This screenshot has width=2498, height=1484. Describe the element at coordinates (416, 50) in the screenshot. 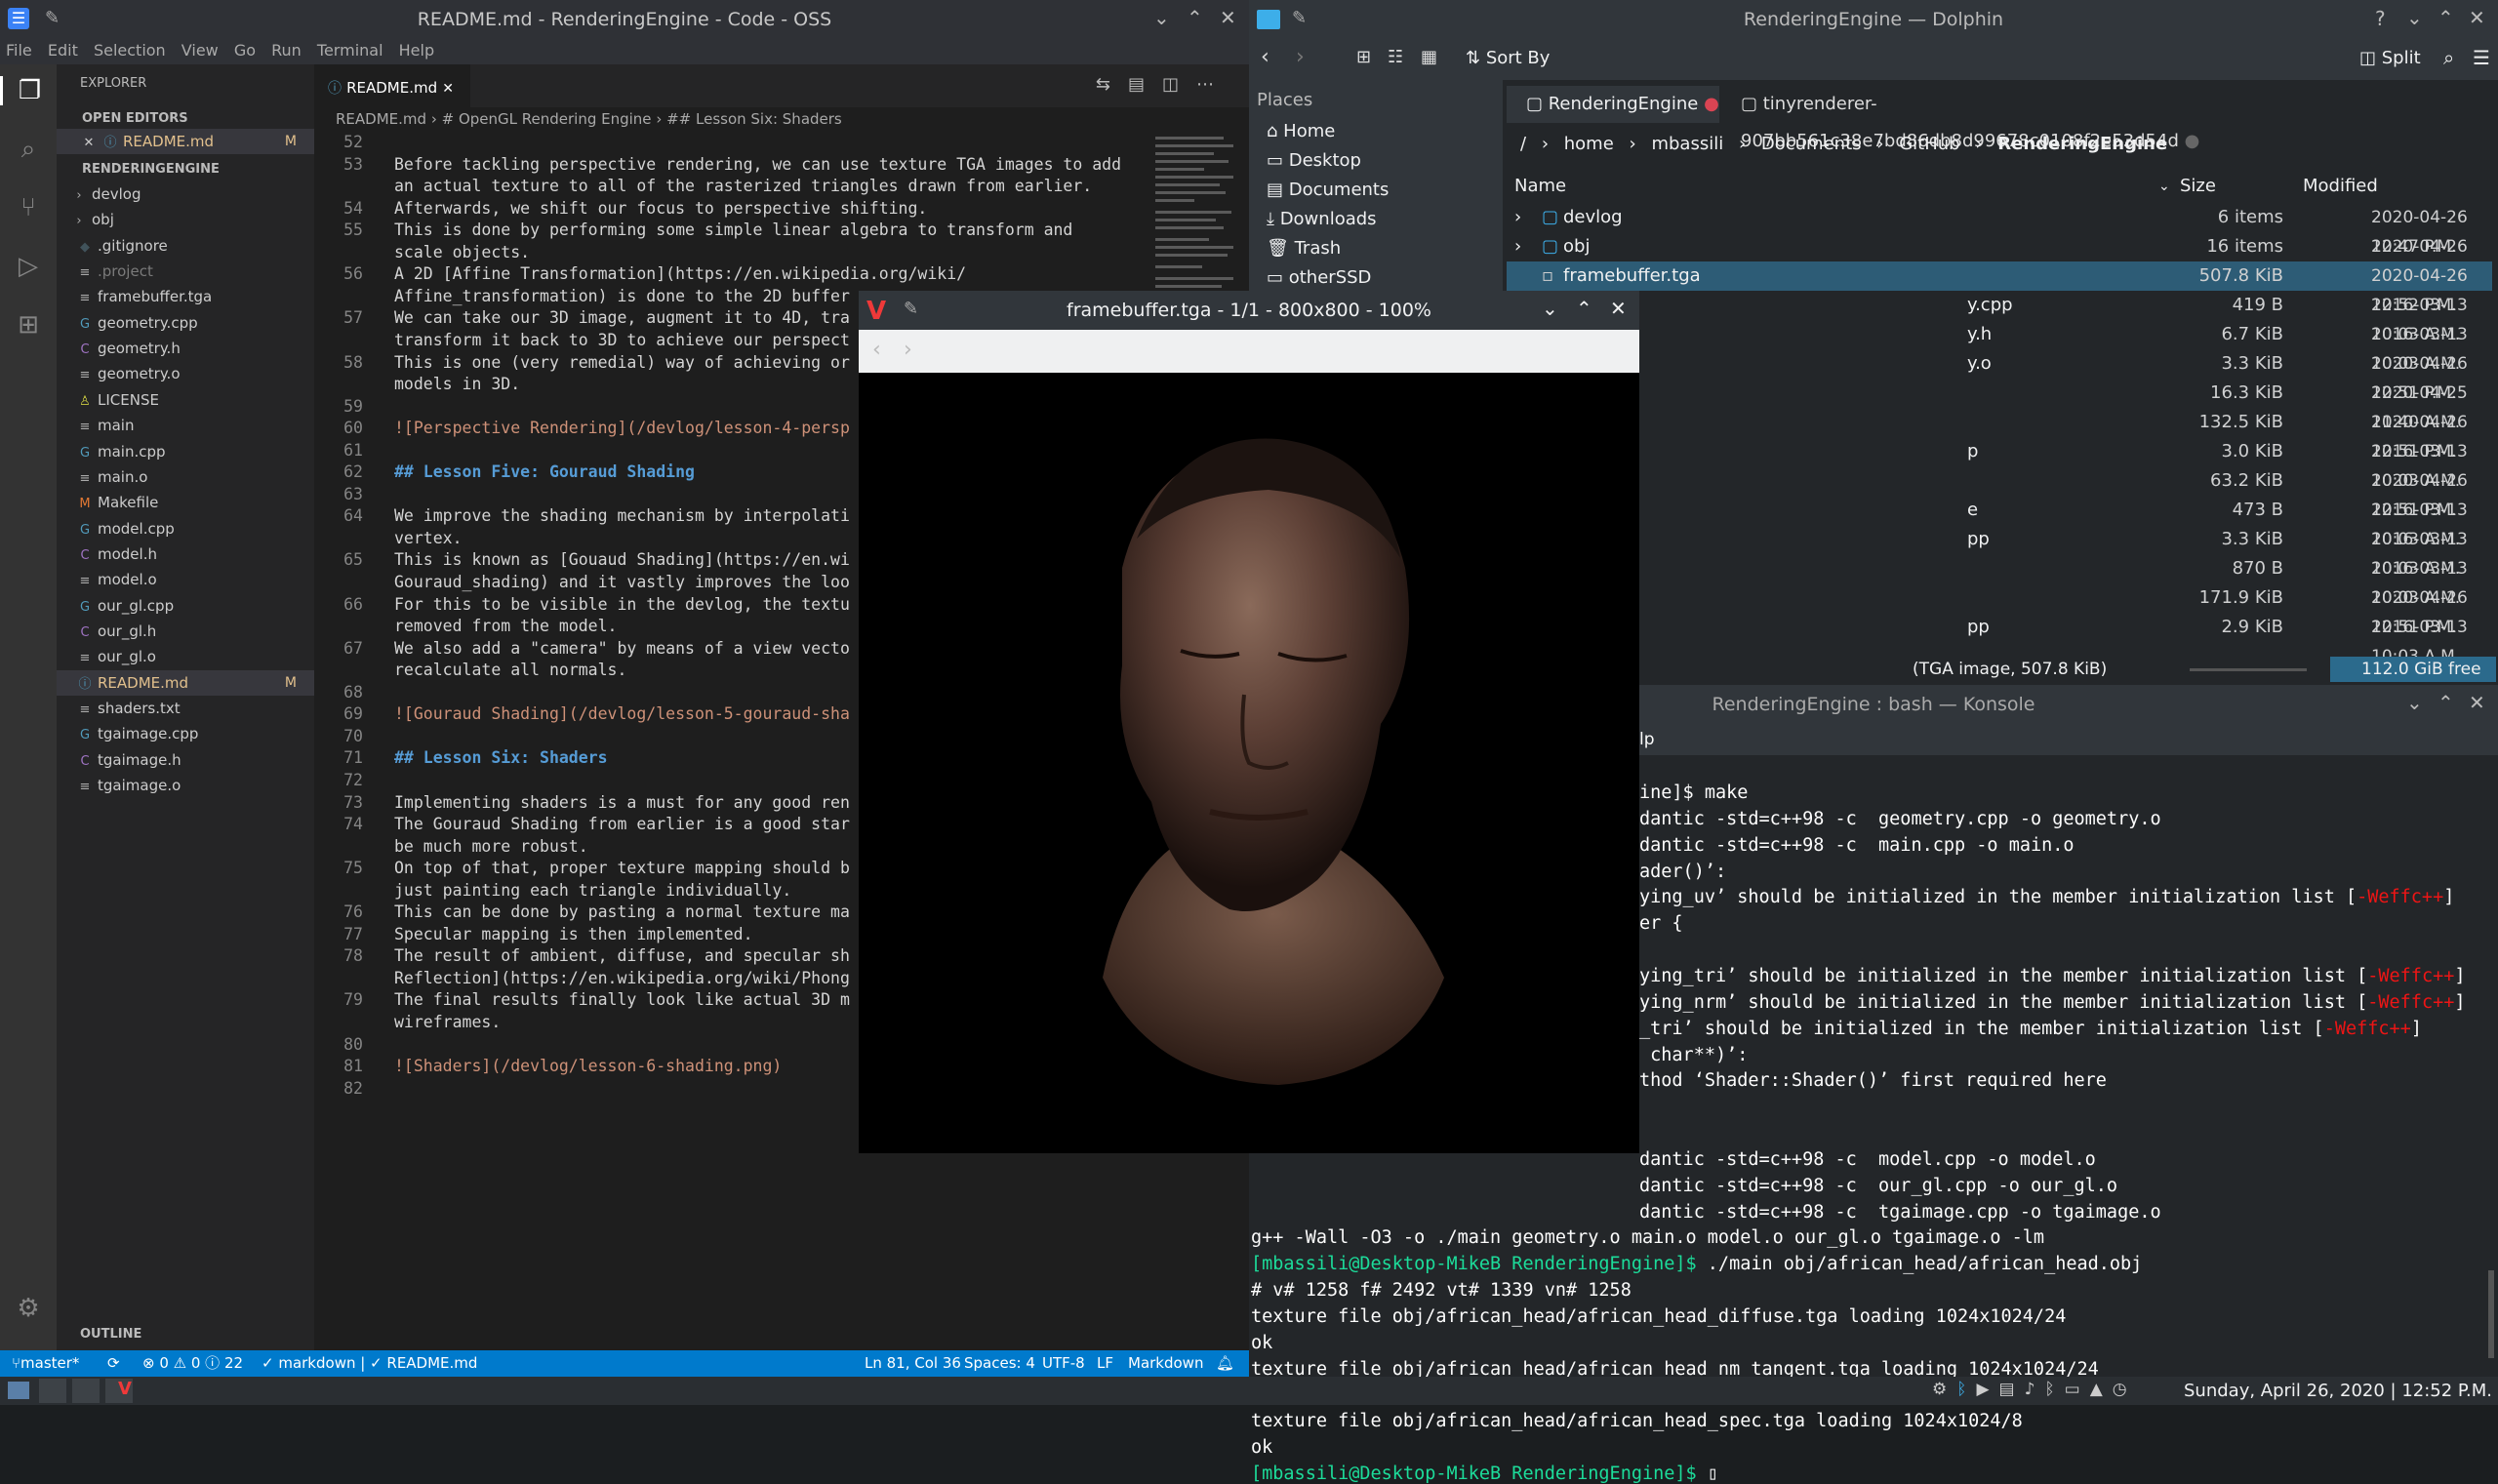

I see `menu-help: Help` at that location.